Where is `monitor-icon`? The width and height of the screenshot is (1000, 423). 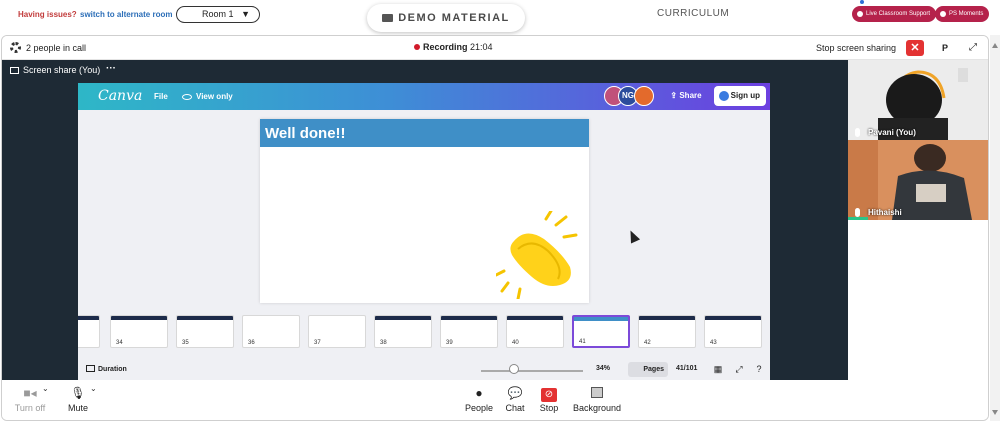
monitor-icon is located at coordinates (14, 70).